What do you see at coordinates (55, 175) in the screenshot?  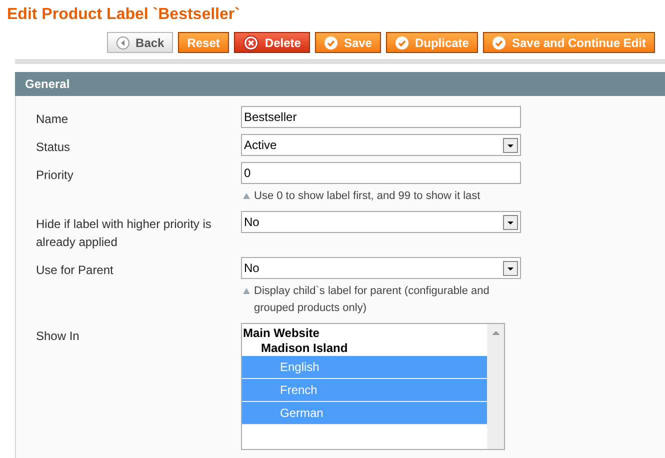 I see `field-label: Priority` at bounding box center [55, 175].